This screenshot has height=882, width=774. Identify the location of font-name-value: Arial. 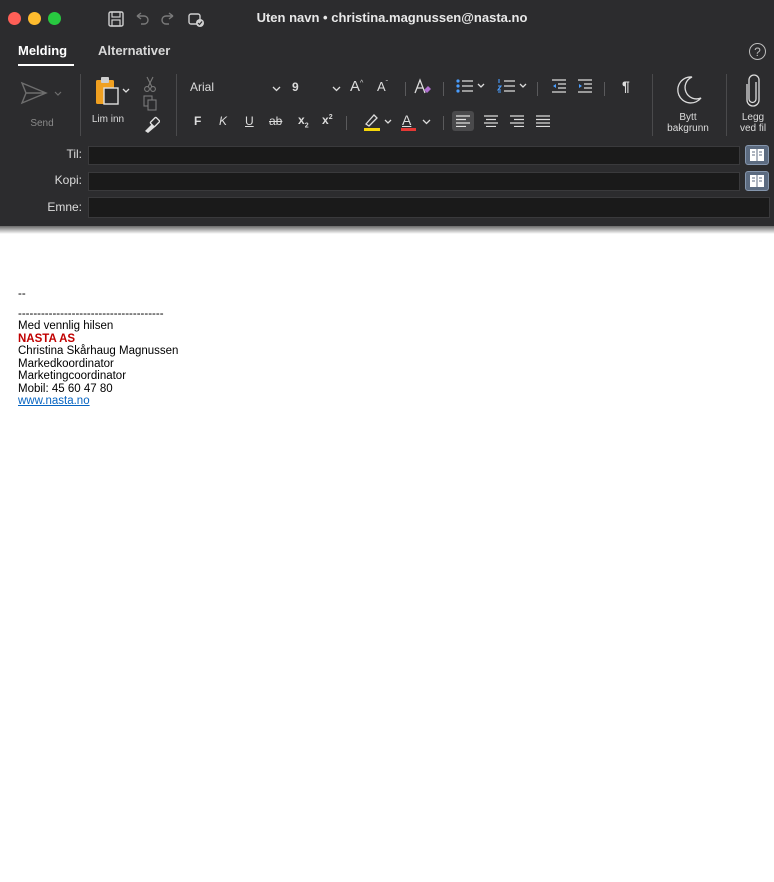
(202, 87).